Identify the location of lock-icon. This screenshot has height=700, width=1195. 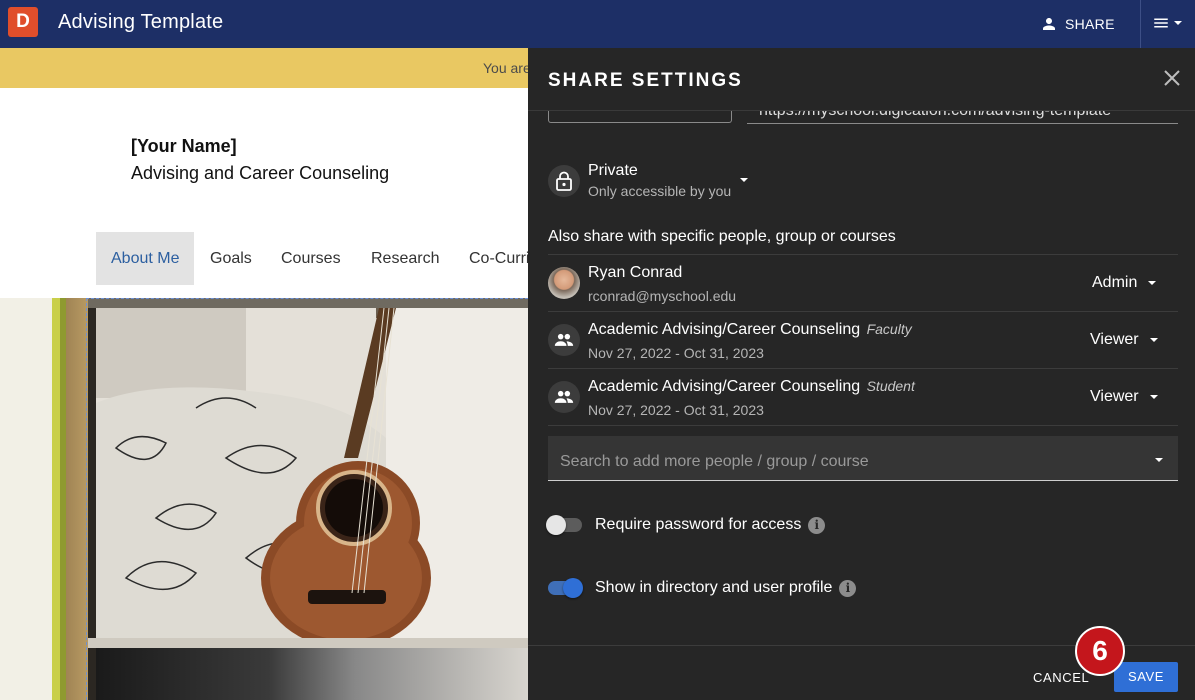
(564, 180).